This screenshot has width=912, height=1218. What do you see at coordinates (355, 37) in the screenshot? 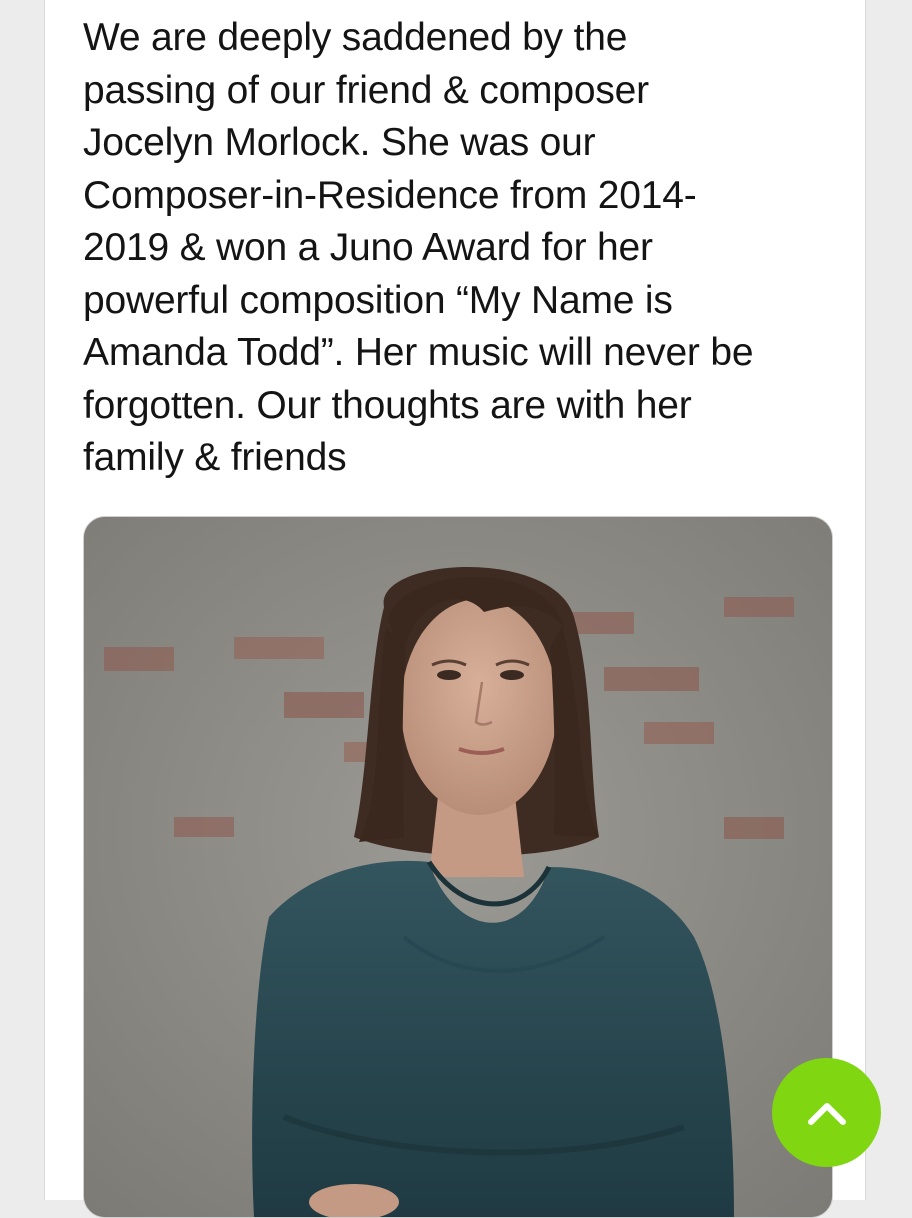
I see `tweet-text-line: We are deeply saddened by the` at bounding box center [355, 37].